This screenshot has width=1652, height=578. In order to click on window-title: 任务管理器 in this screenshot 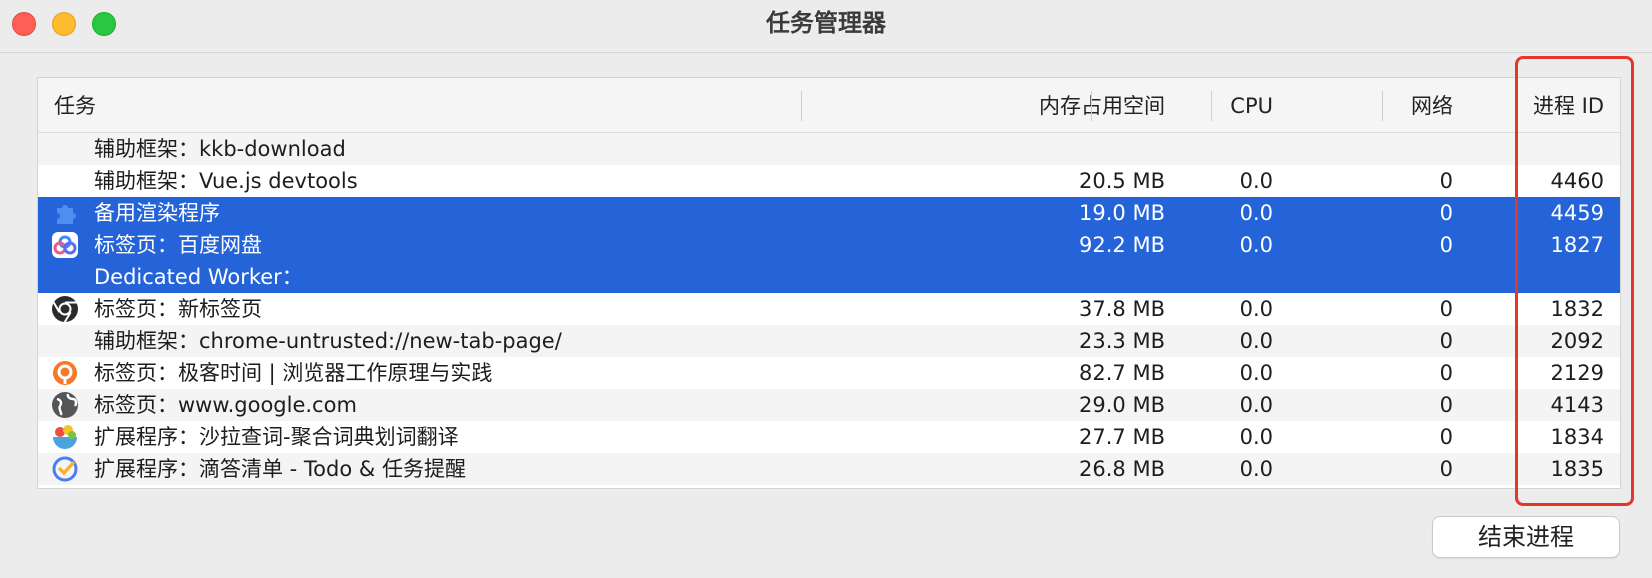, I will do `click(826, 23)`.